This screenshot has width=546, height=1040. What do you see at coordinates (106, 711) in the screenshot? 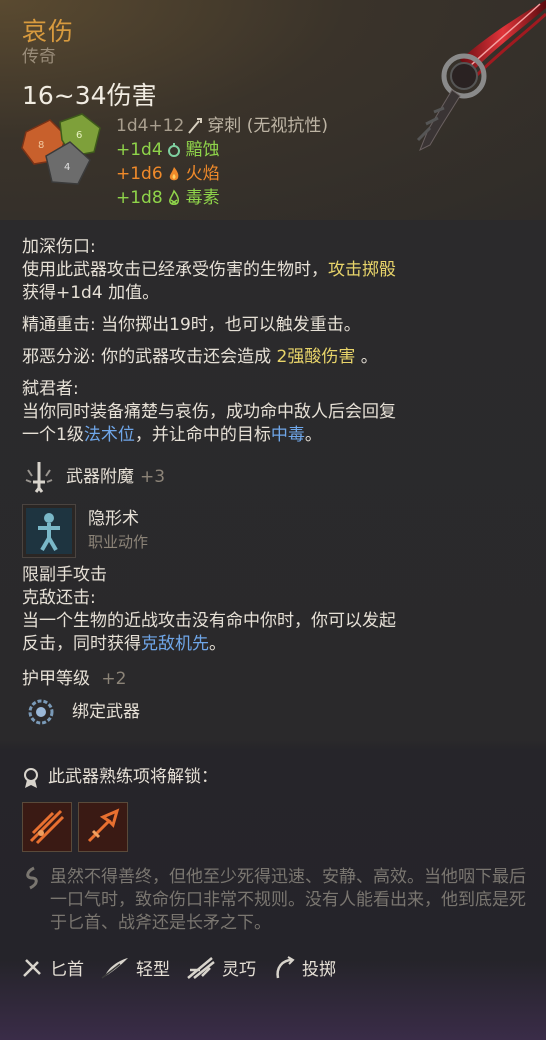
I see `bind-weapon-label: 绑定武器` at bounding box center [106, 711].